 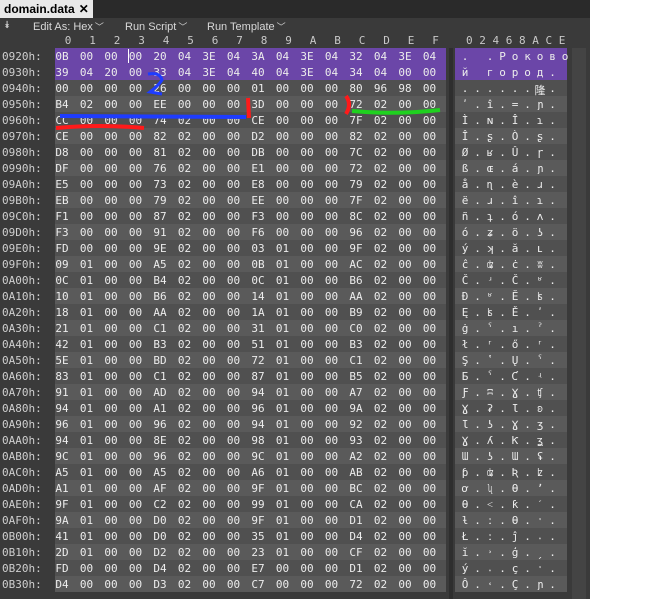 I want to click on pane-splitter, so click(x=451, y=323).